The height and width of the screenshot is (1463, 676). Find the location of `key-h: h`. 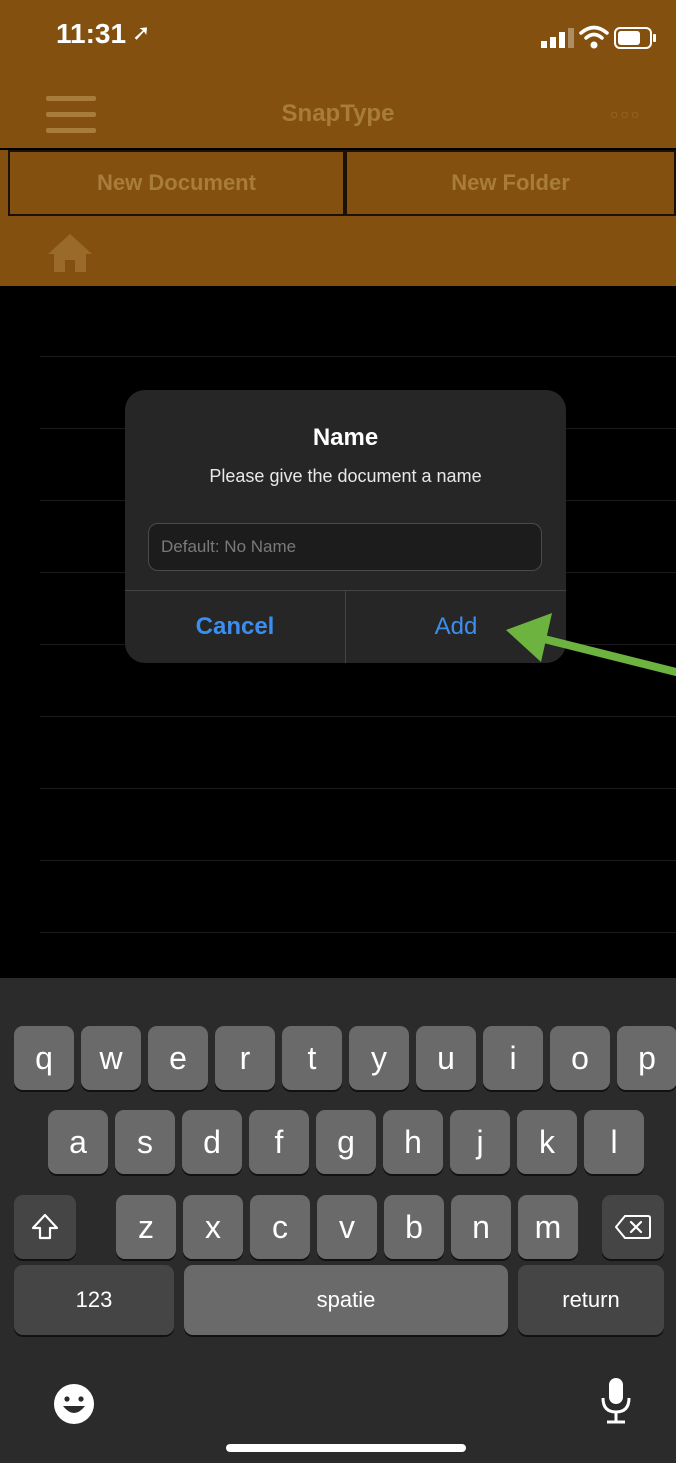

key-h: h is located at coordinates (413, 1142).